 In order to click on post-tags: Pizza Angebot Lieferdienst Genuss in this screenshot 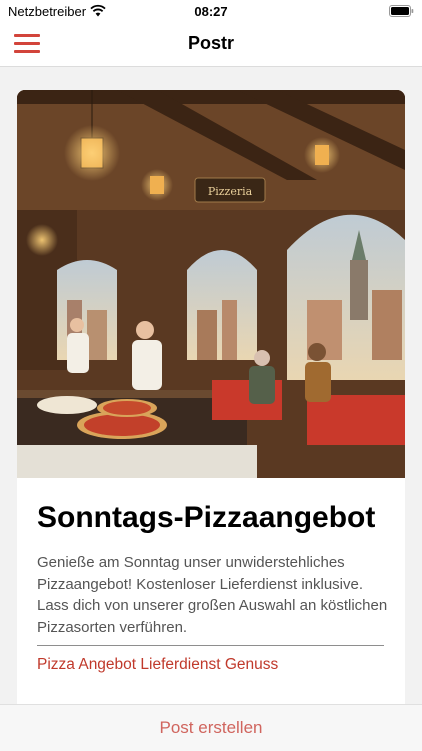, I will do `click(217, 665)`.